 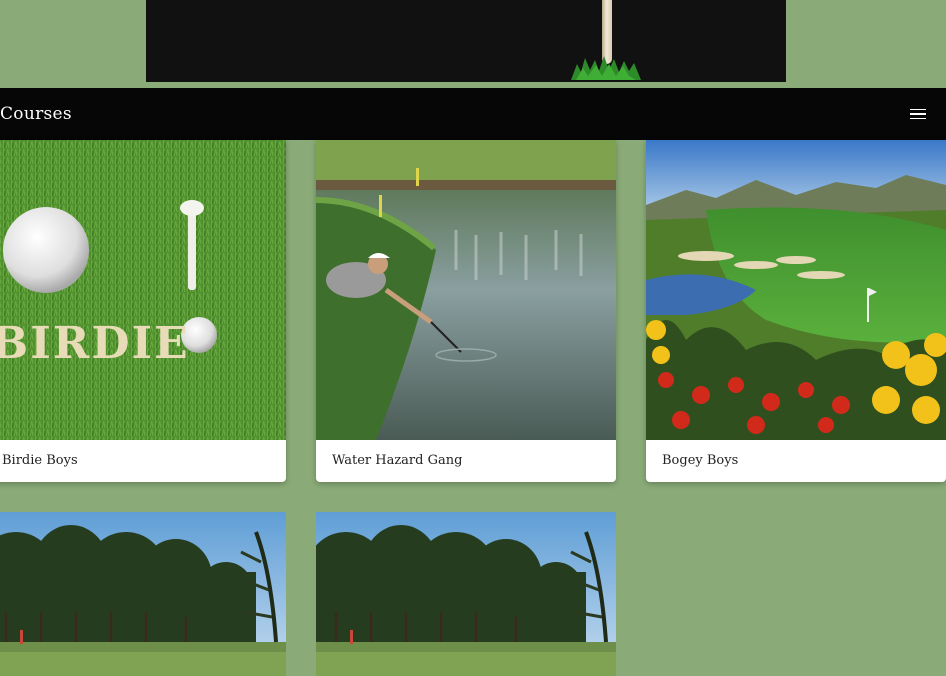 I want to click on page-title: Courses, so click(x=36, y=114).